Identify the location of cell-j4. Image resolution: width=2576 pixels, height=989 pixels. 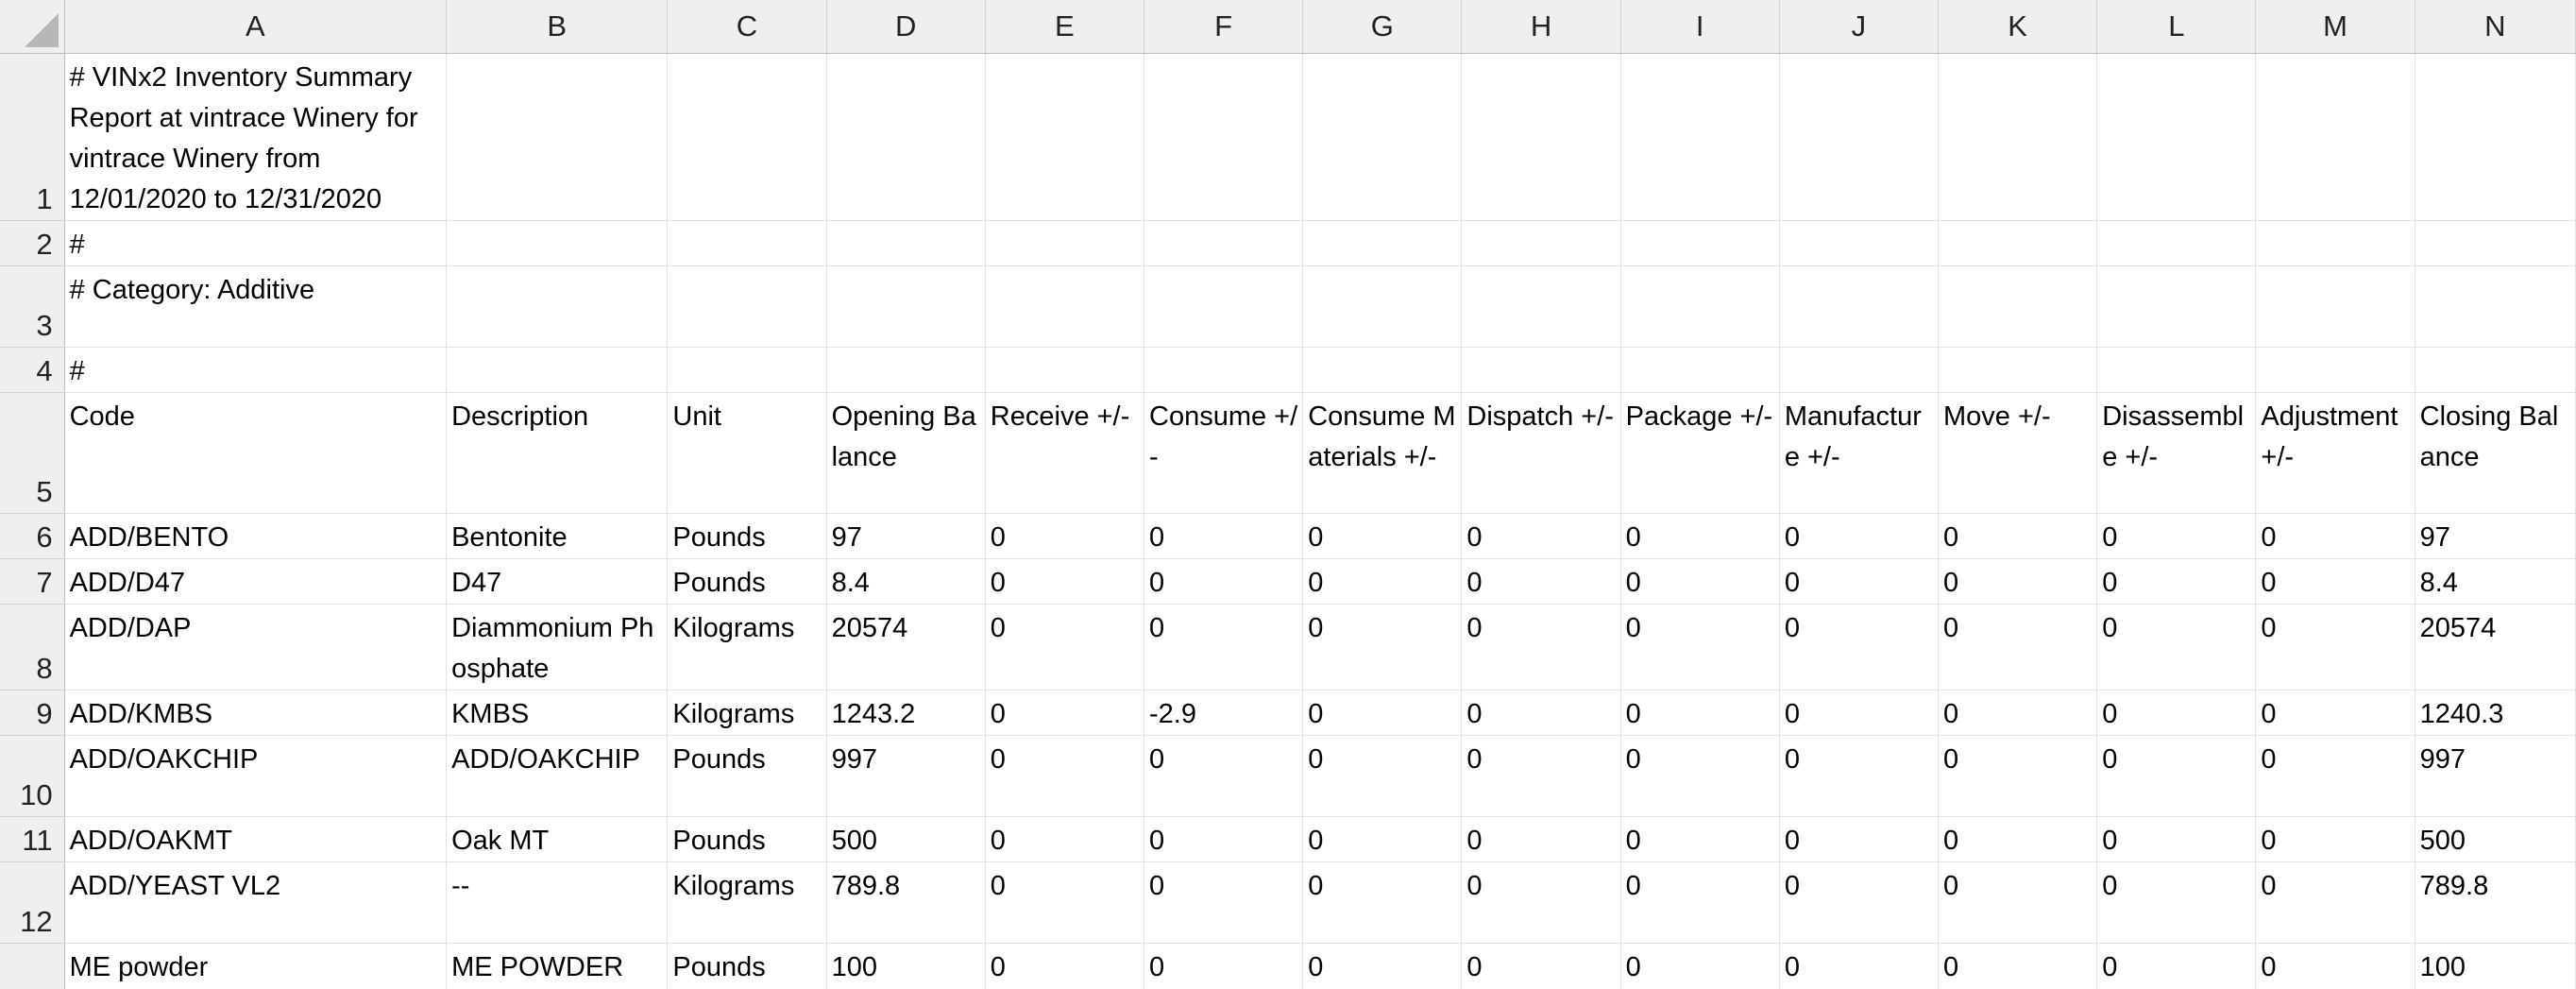
(1859, 370).